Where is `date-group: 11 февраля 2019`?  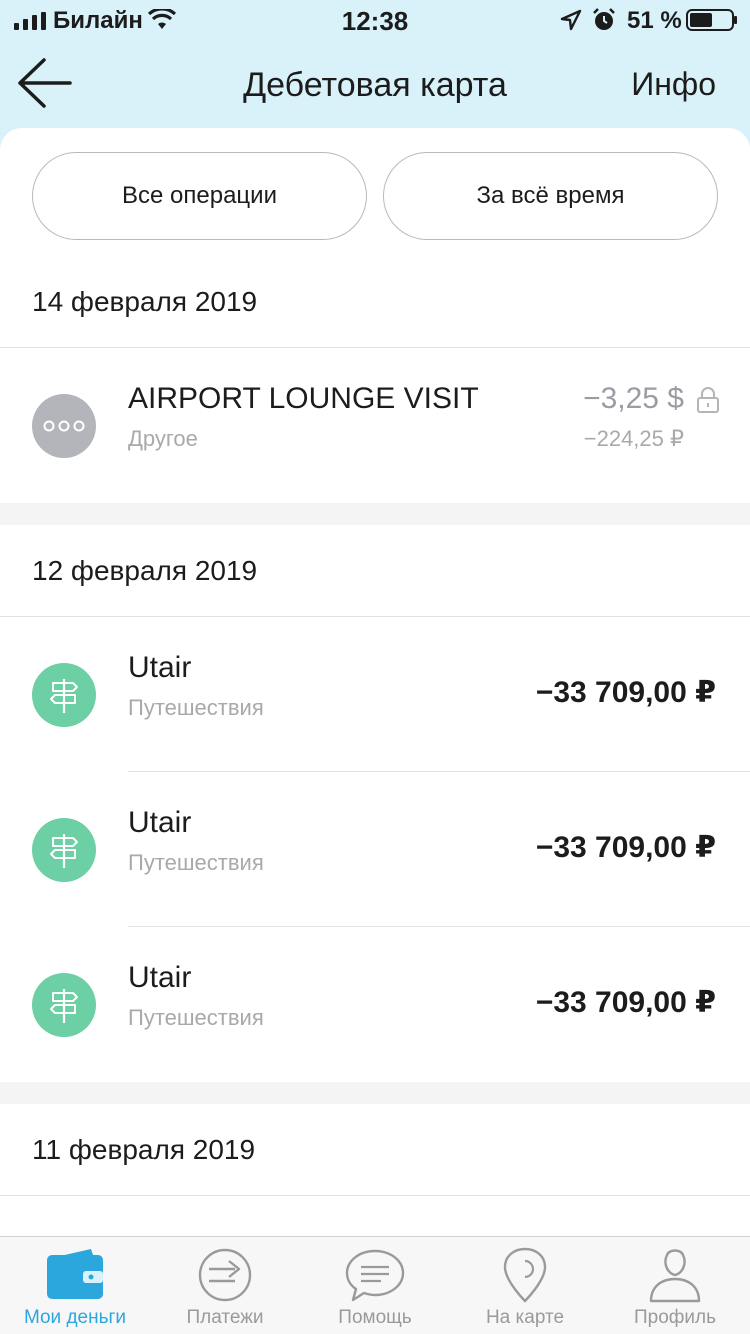 date-group: 11 февраля 2019 is located at coordinates (375, 1170).